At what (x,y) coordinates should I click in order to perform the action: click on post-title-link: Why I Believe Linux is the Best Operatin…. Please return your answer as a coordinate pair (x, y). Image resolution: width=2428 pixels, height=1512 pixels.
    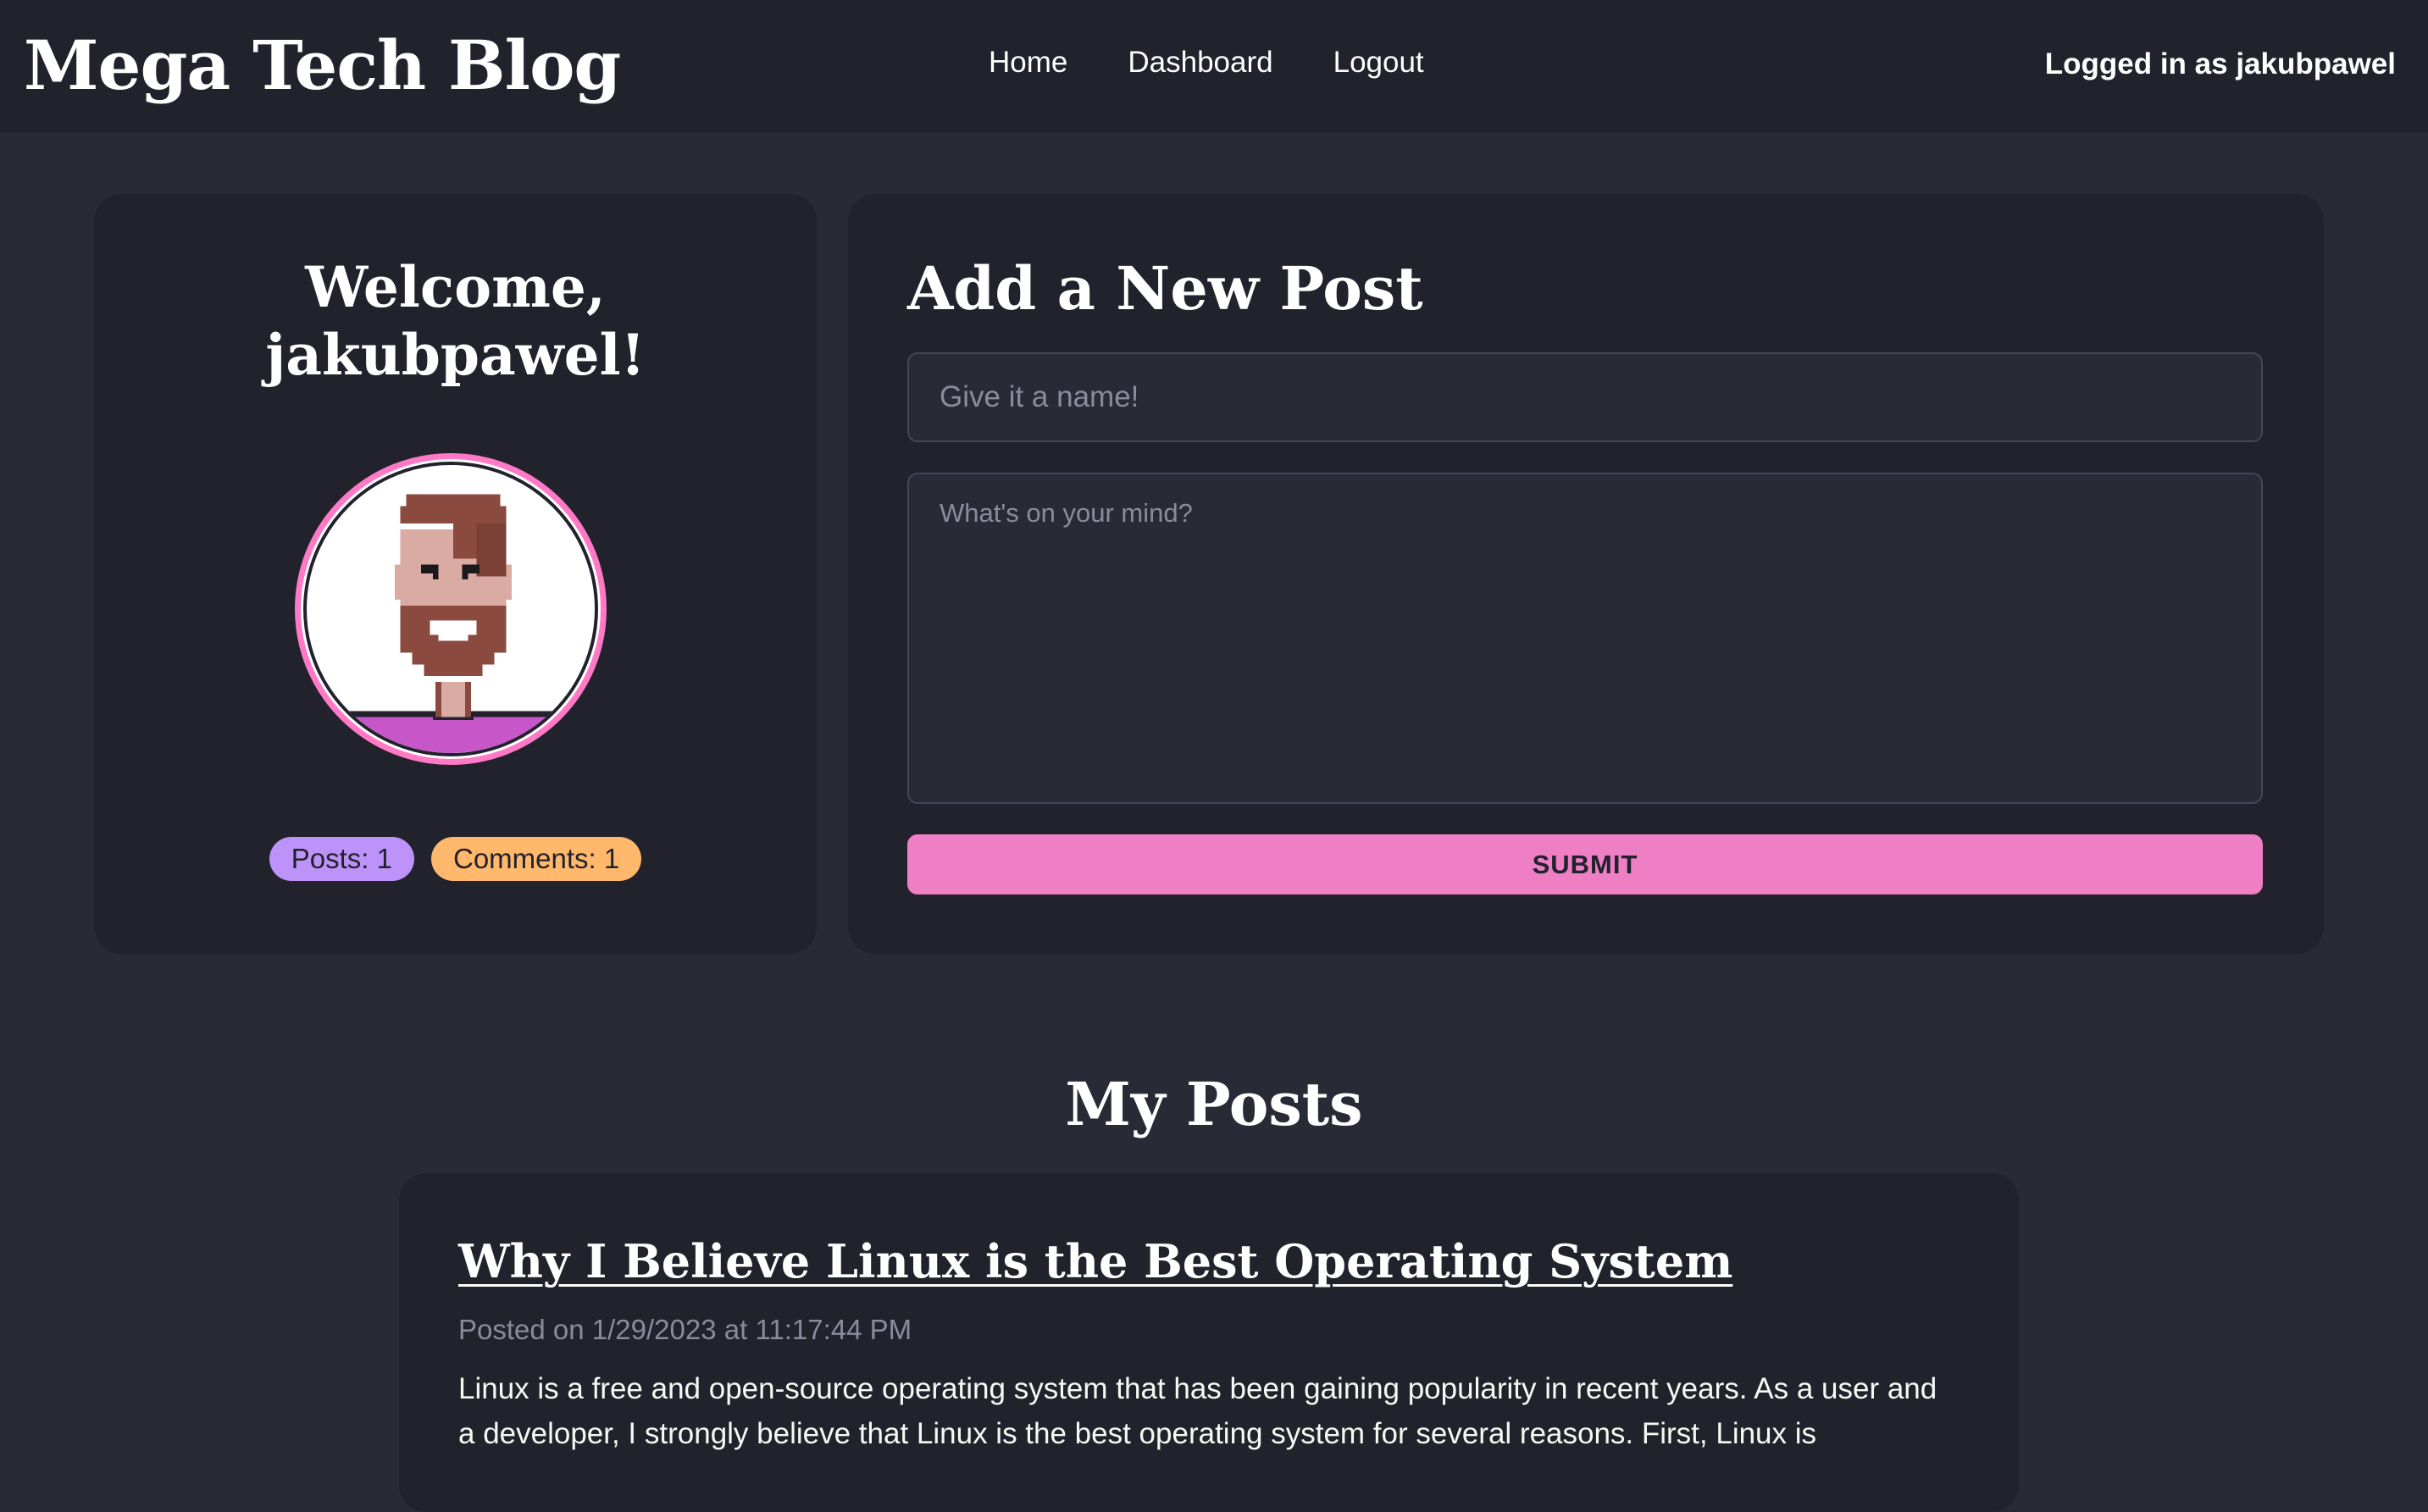
    Looking at the image, I should click on (1095, 1261).